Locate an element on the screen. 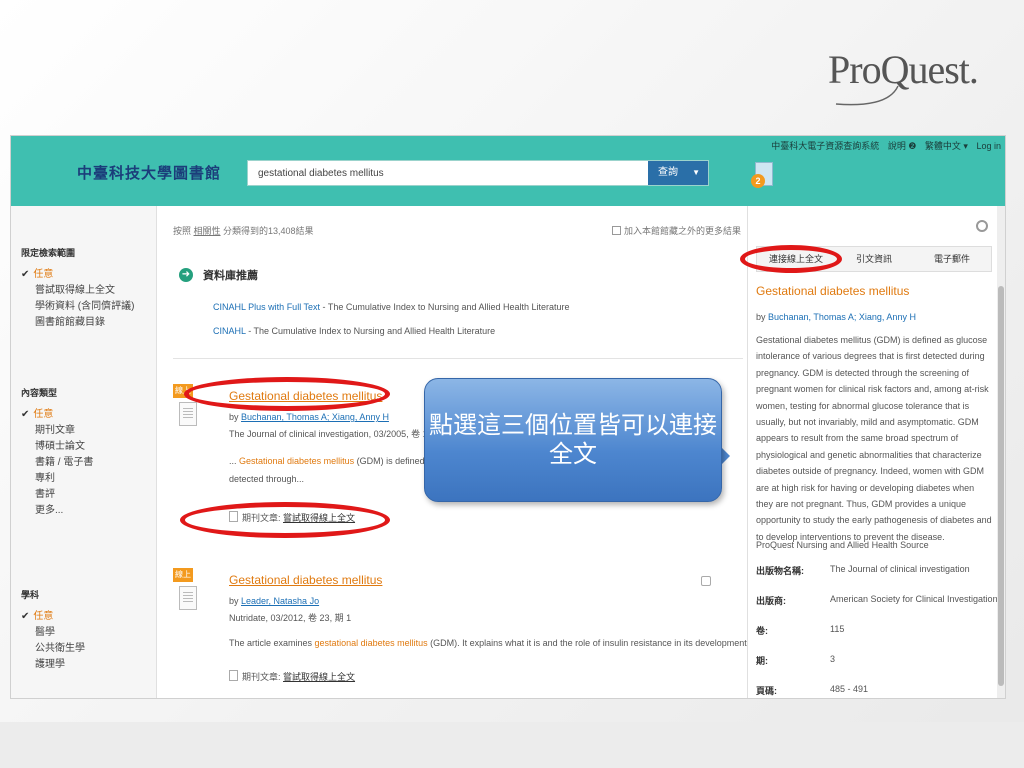 This screenshot has height=768, width=1024. expand-results-checkbox: 加入本館館藏之外的更多結果 is located at coordinates (676, 230).